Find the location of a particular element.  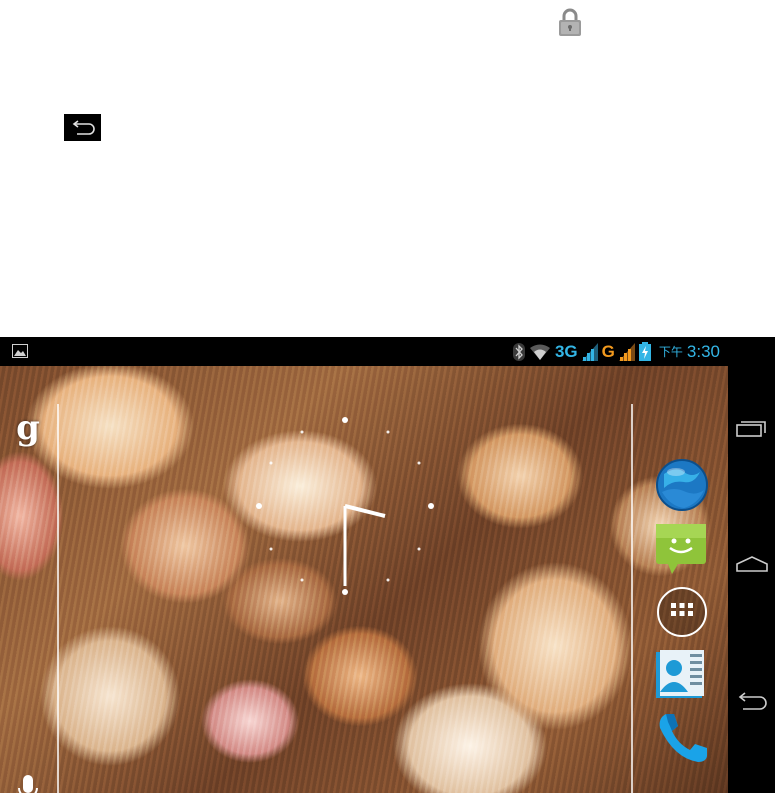

screen-divider-right is located at coordinates (632, 598).